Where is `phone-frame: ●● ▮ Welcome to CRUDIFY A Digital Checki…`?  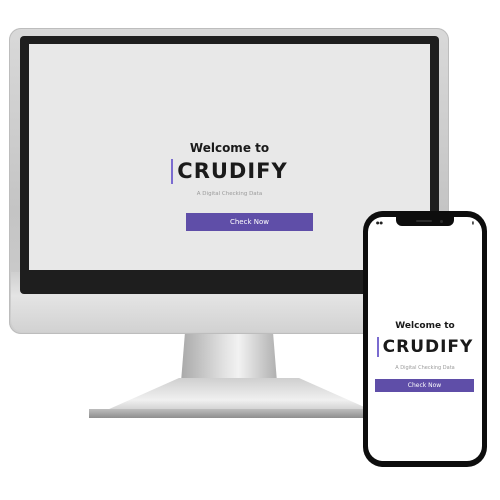
phone-frame: ●● ▮ Welcome to CRUDIFY A Digital Checki… is located at coordinates (425, 339).